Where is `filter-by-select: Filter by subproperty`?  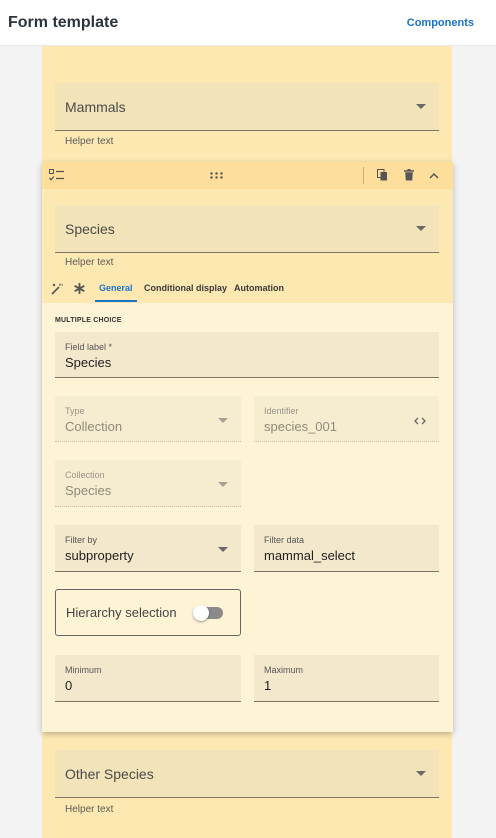
filter-by-select: Filter by subproperty is located at coordinates (148, 548).